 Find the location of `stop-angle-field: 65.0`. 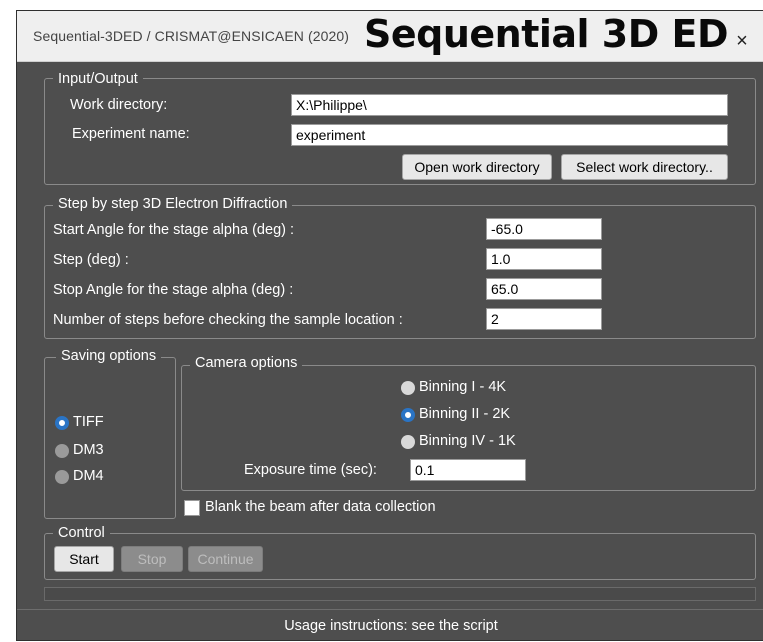

stop-angle-field: 65.0 is located at coordinates (544, 289).